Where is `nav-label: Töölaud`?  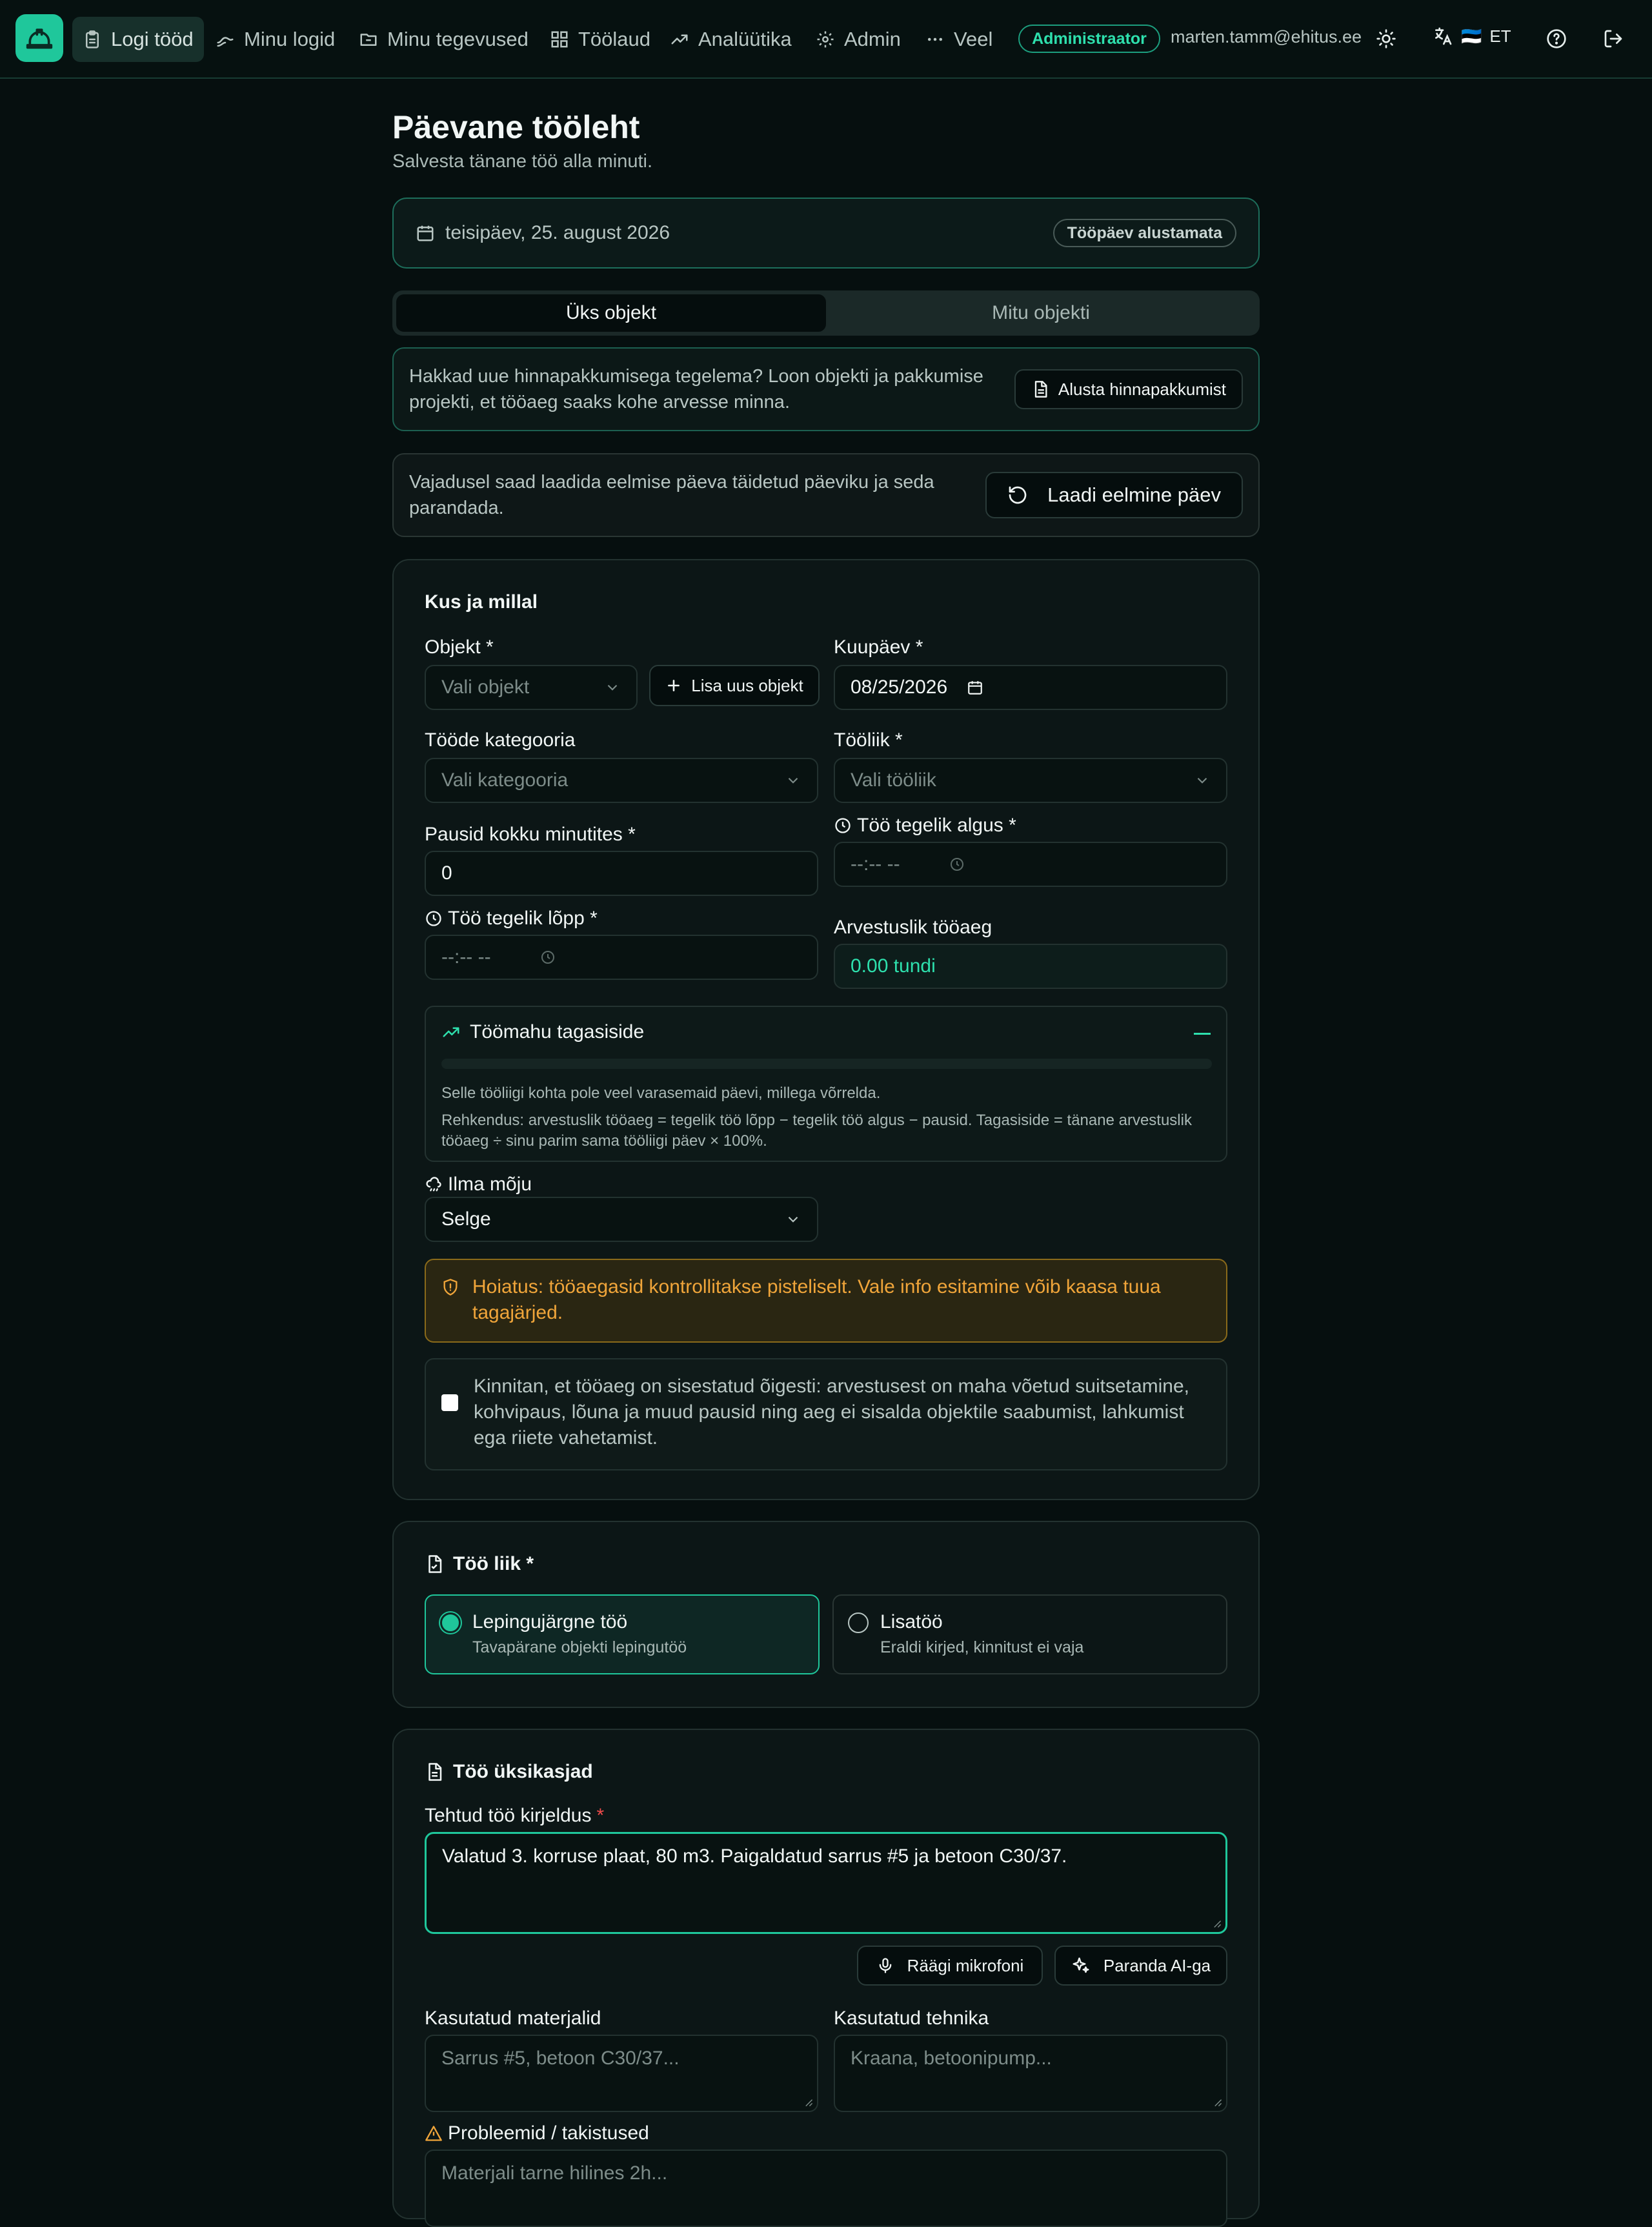
nav-label: Töölaud is located at coordinates (614, 39).